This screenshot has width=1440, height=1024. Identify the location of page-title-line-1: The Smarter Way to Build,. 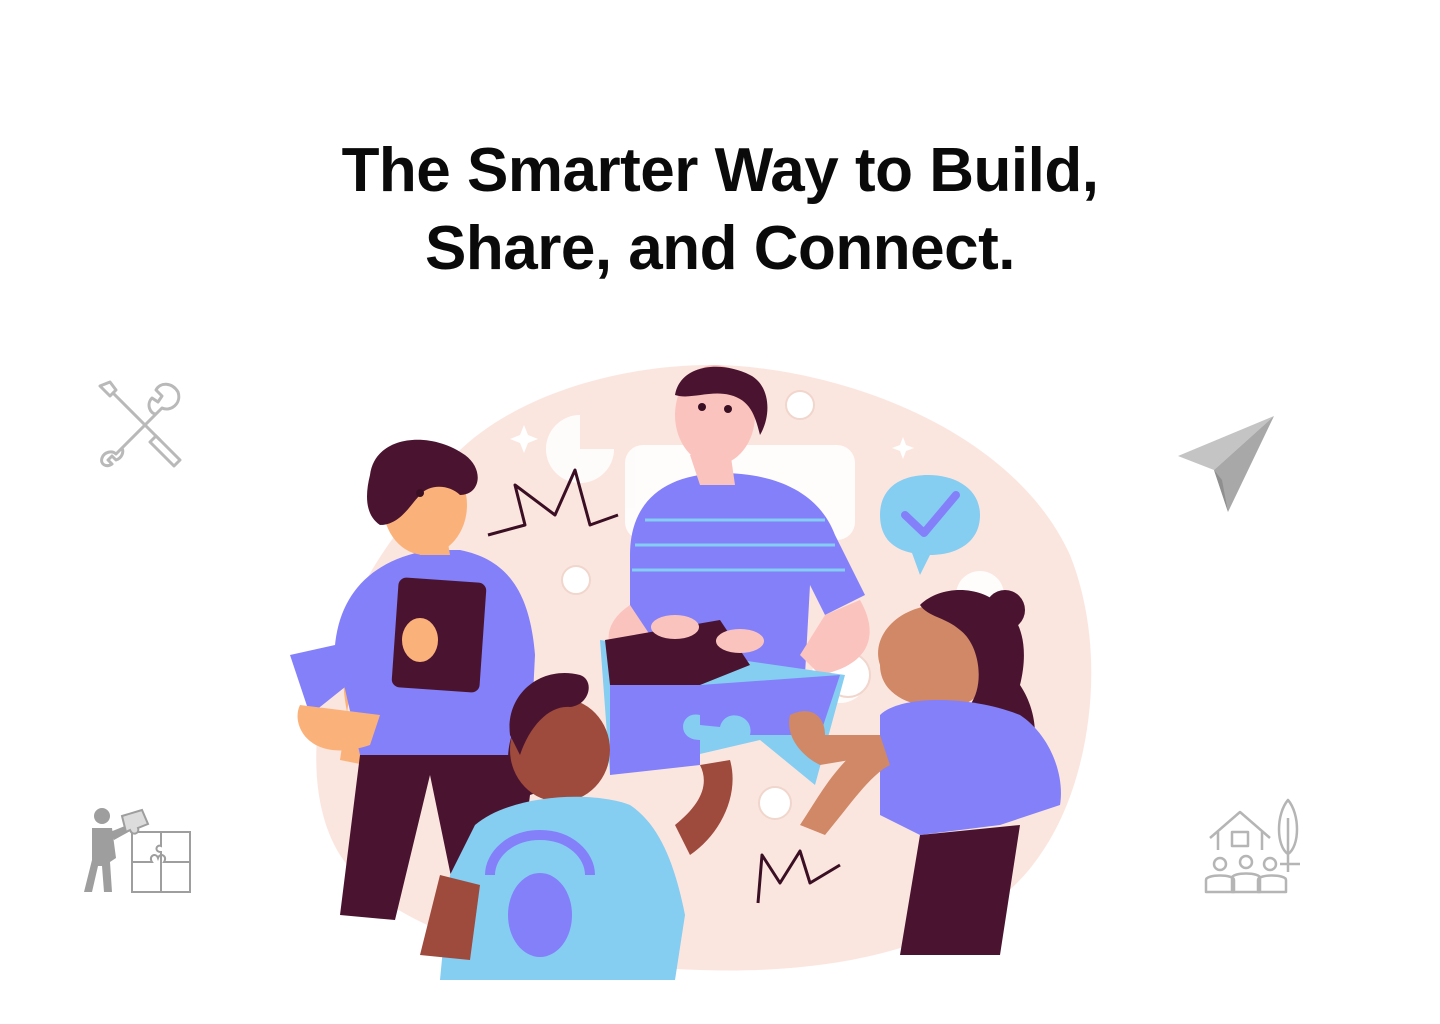
(720, 170).